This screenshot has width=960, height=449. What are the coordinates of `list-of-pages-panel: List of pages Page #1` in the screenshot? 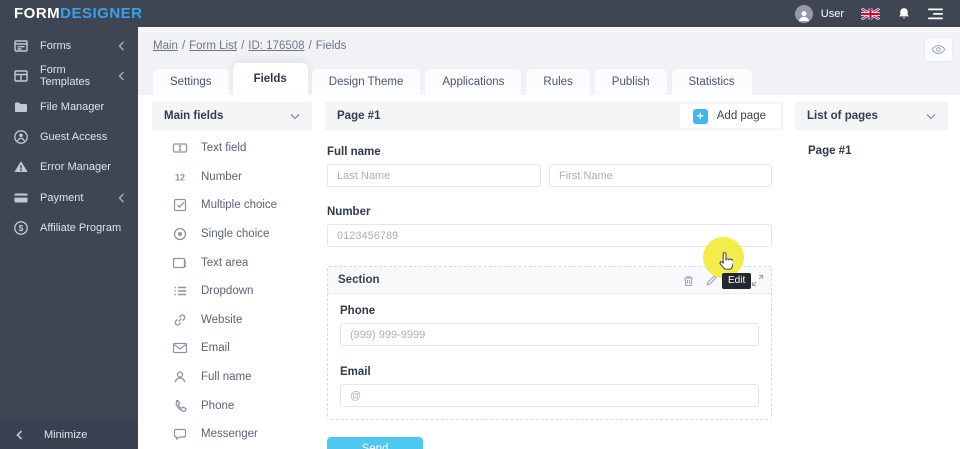 It's located at (871, 129).